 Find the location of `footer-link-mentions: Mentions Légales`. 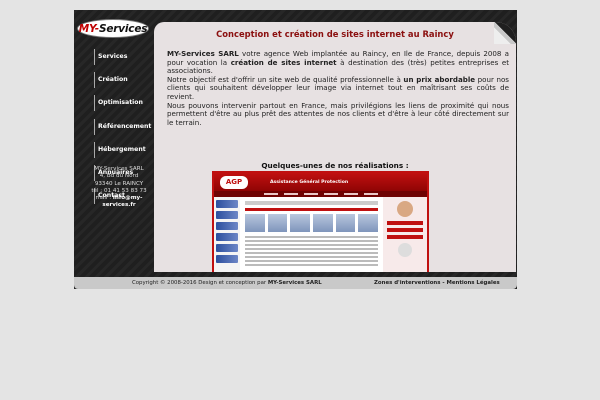

footer-link-mentions: Mentions Légales is located at coordinates (472, 283).